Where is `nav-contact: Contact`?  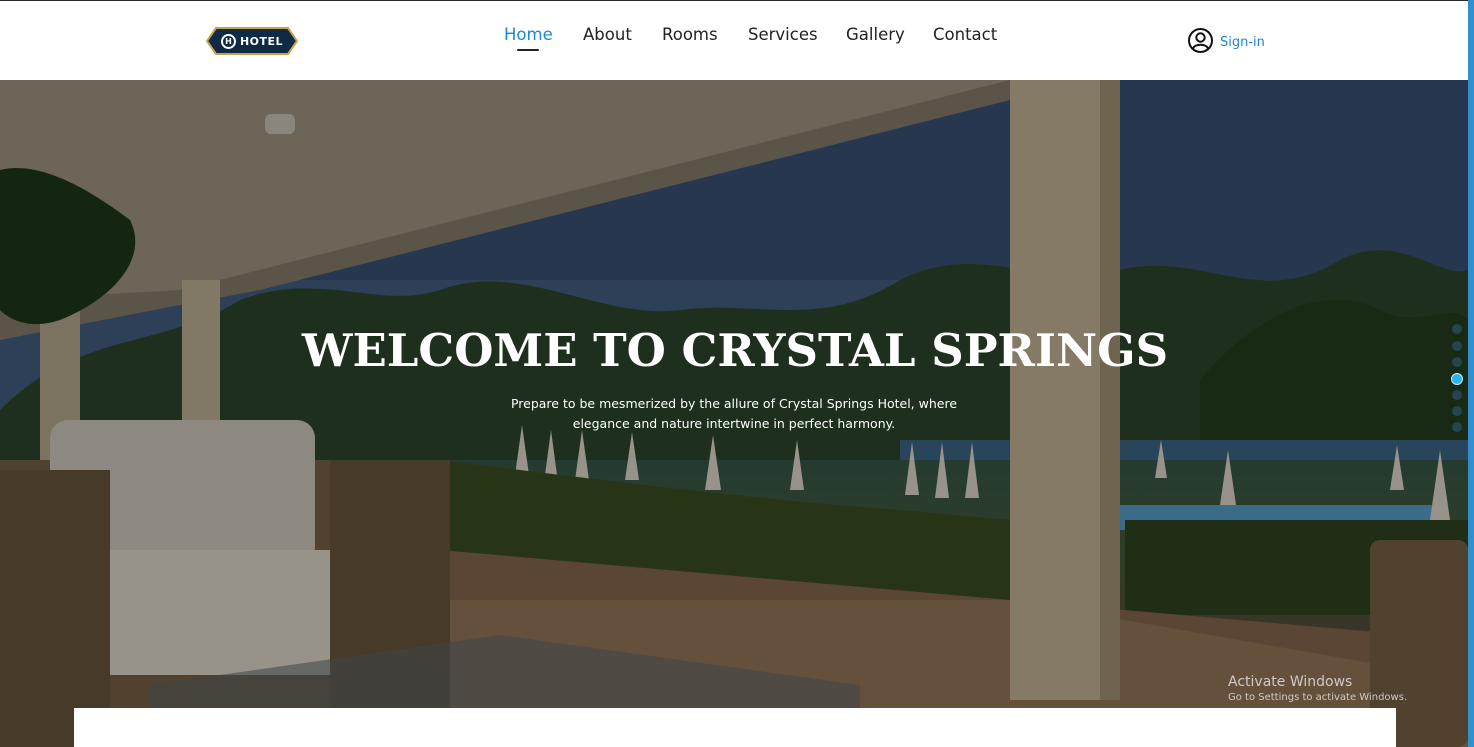
nav-contact: Contact is located at coordinates (965, 34).